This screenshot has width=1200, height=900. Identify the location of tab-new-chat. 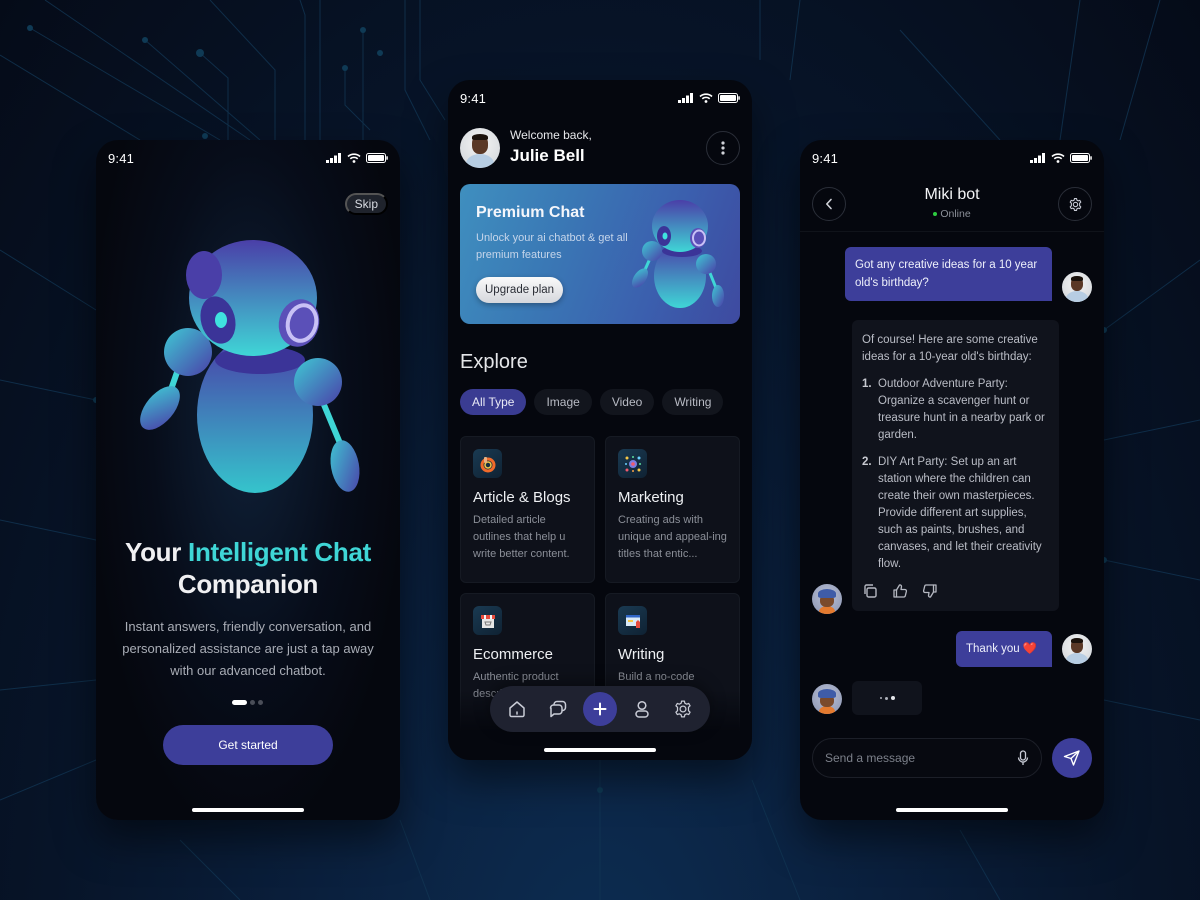
(599, 709).